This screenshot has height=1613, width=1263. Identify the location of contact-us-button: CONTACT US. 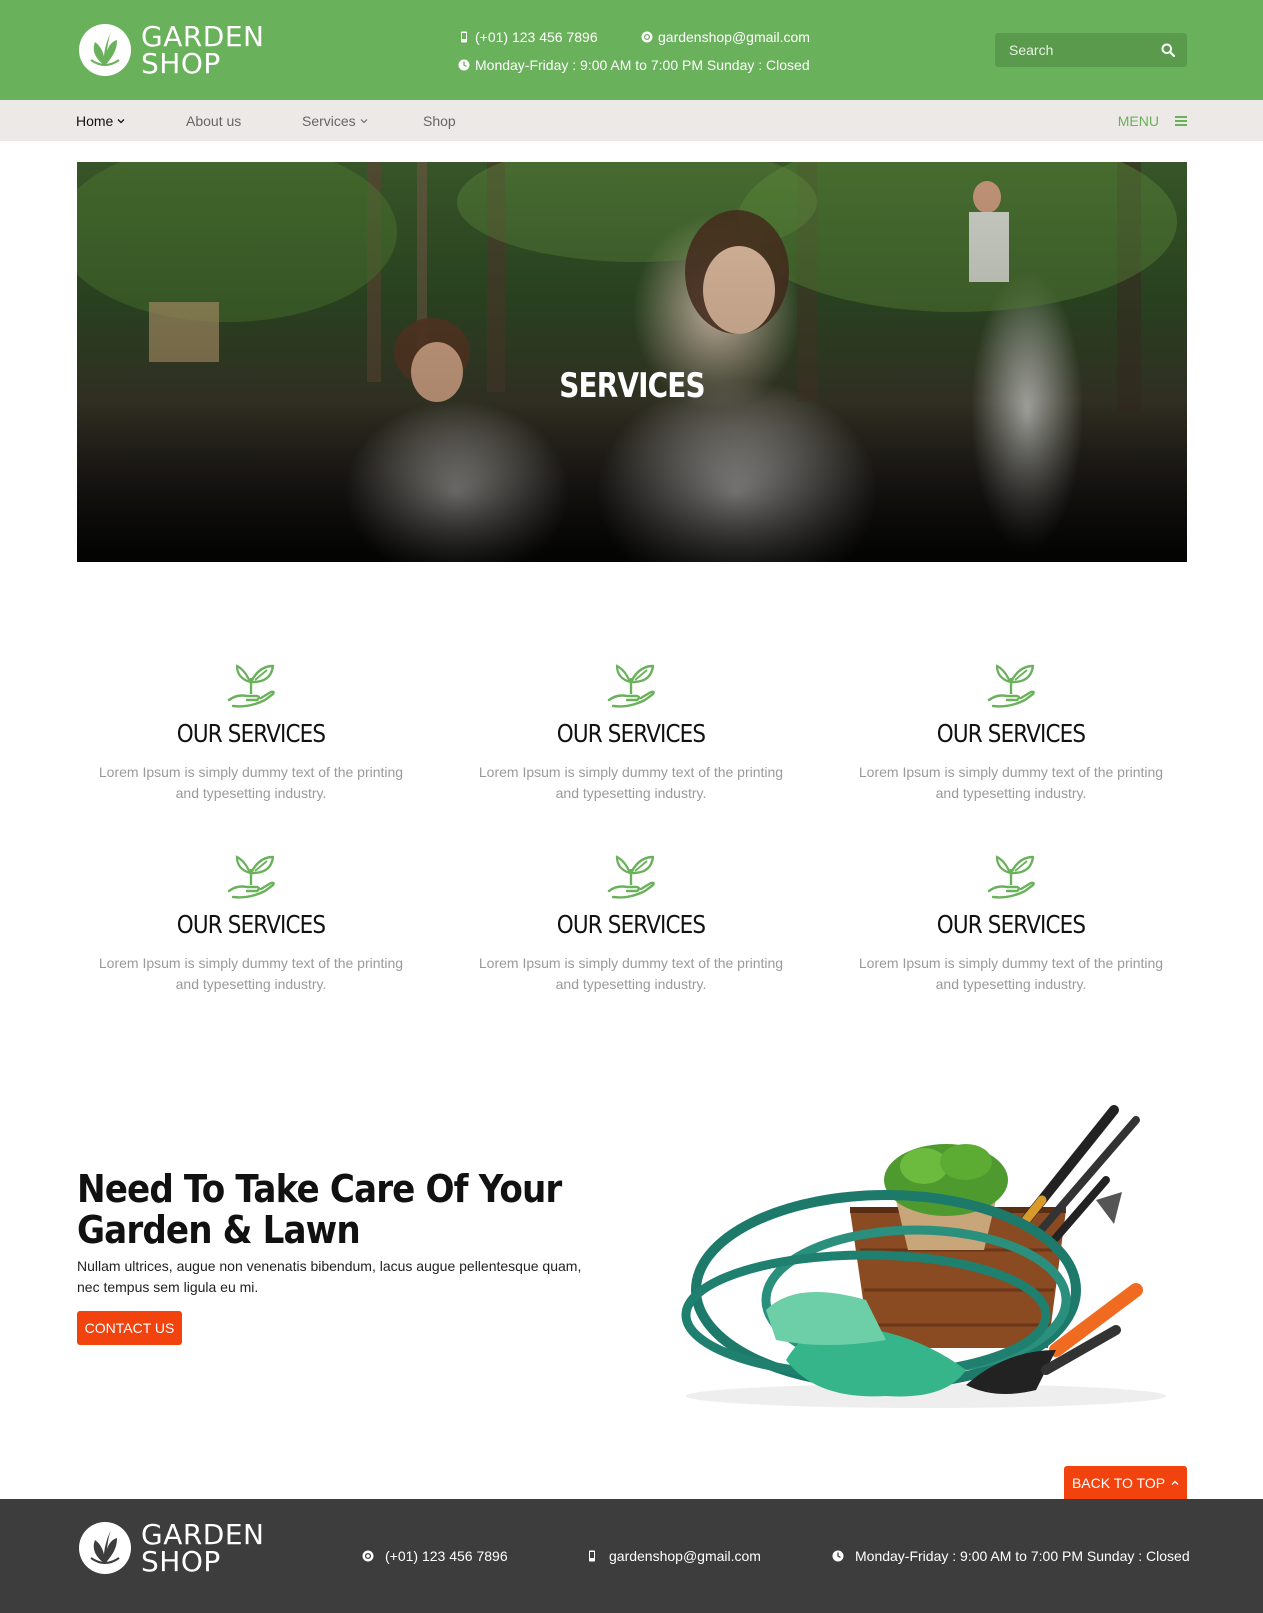
(129, 1328).